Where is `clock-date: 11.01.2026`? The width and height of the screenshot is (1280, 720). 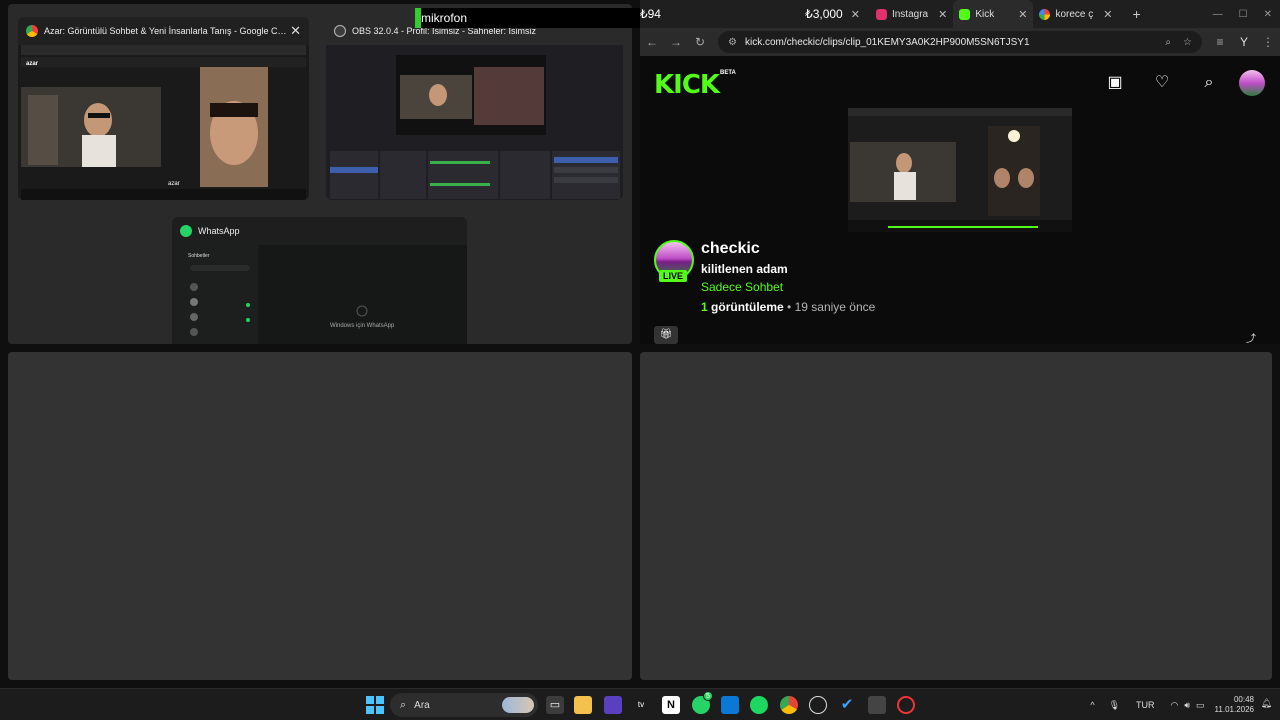
clock-date: 11.01.2026 is located at coordinates (1234, 709).